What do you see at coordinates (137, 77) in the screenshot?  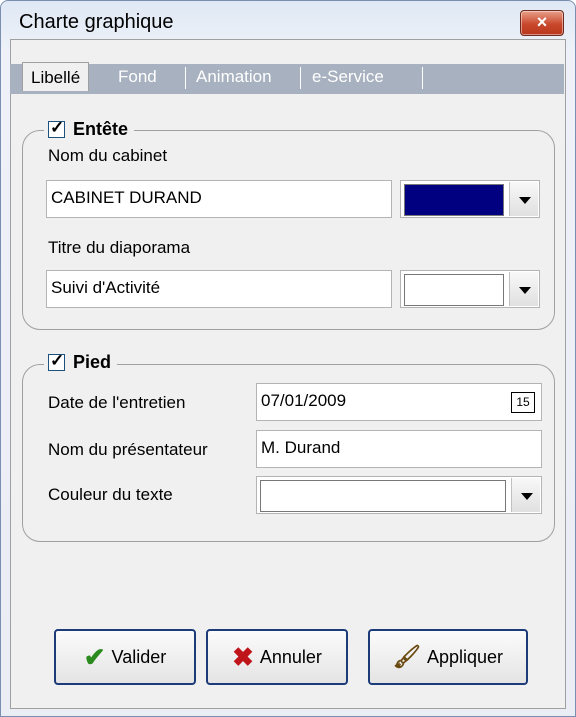 I see `tab-fond: Fond` at bounding box center [137, 77].